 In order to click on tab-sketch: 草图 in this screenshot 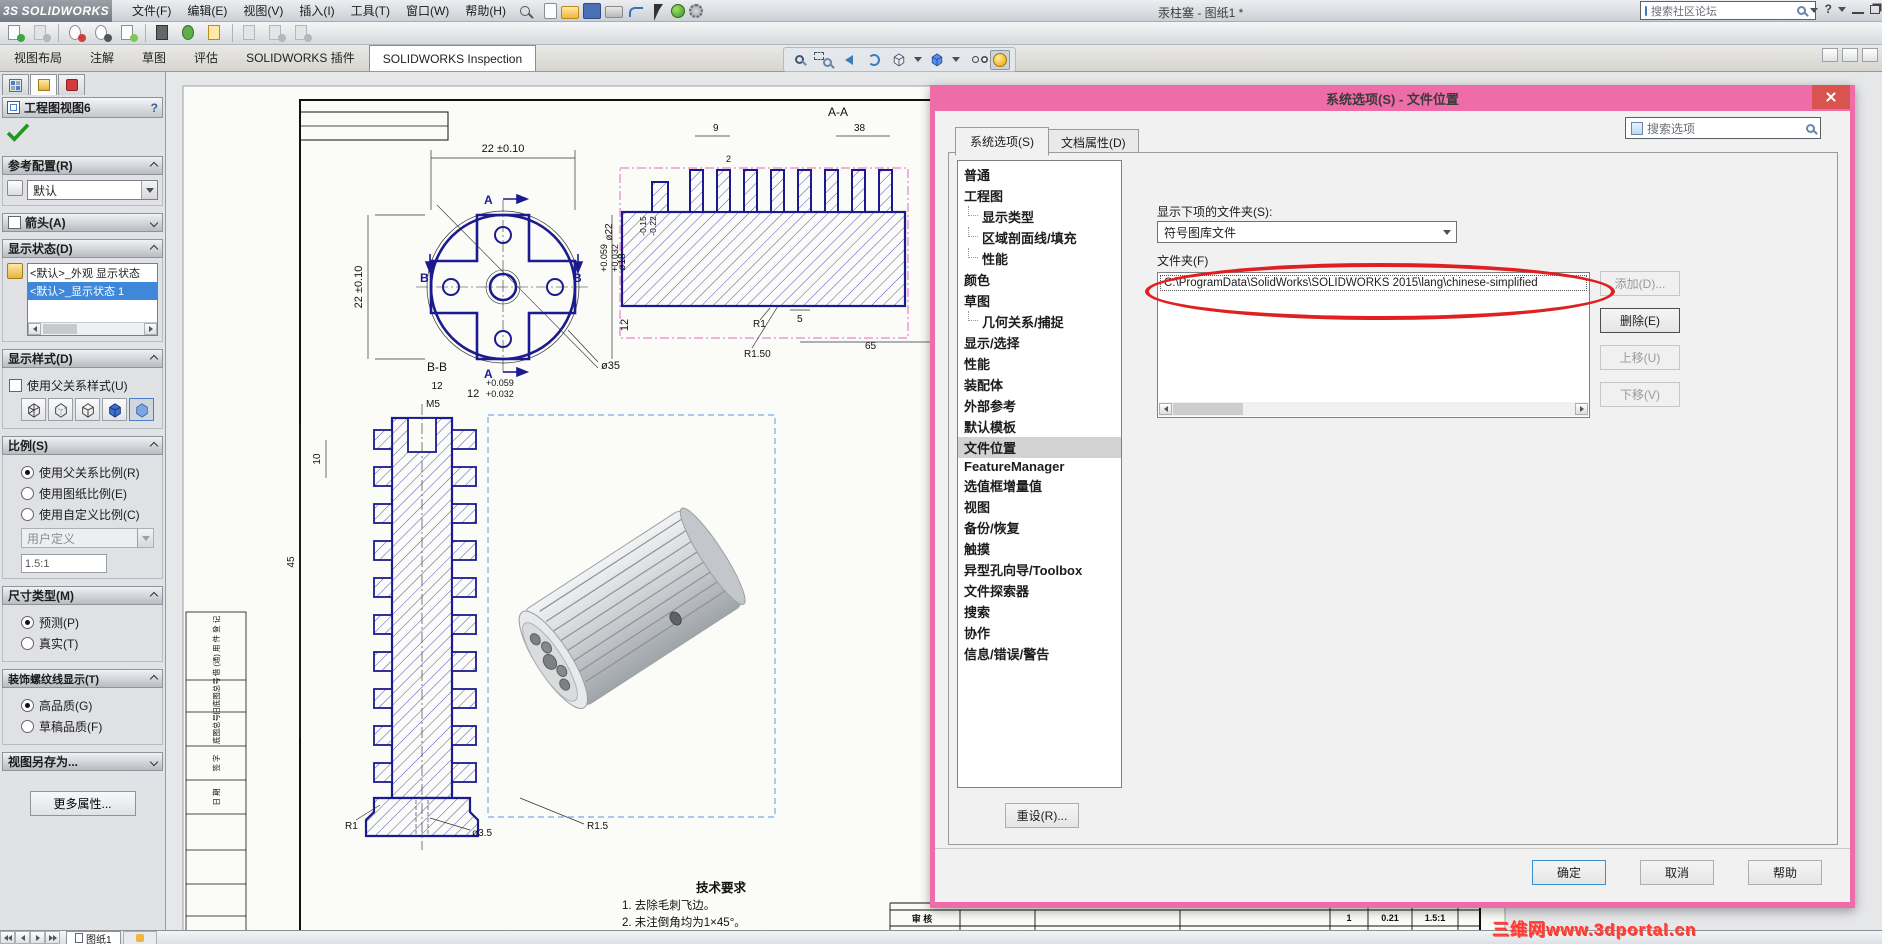, I will do `click(154, 57)`.